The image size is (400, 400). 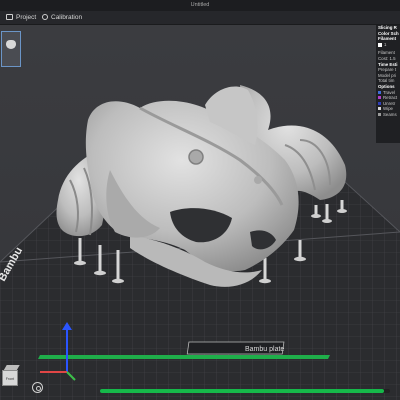 What do you see at coordinates (390, 98) in the screenshot?
I see `option-retract-label: Retract` at bounding box center [390, 98].